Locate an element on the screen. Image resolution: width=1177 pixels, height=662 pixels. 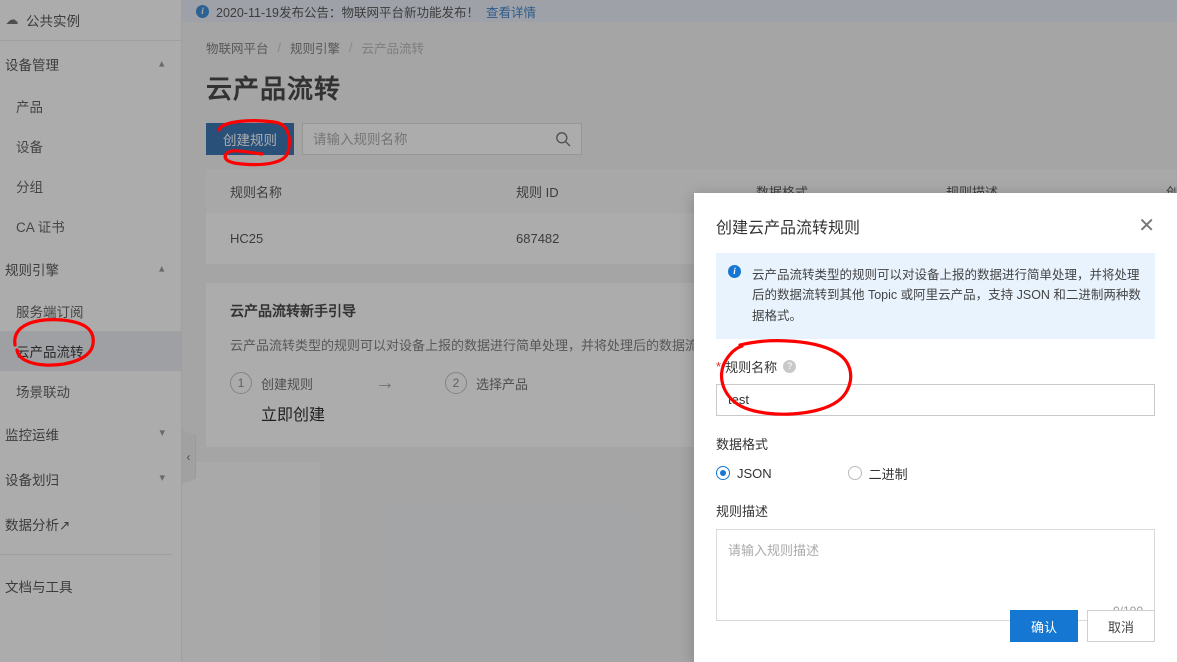
radio-binary-icon is located at coordinates (854, 473).